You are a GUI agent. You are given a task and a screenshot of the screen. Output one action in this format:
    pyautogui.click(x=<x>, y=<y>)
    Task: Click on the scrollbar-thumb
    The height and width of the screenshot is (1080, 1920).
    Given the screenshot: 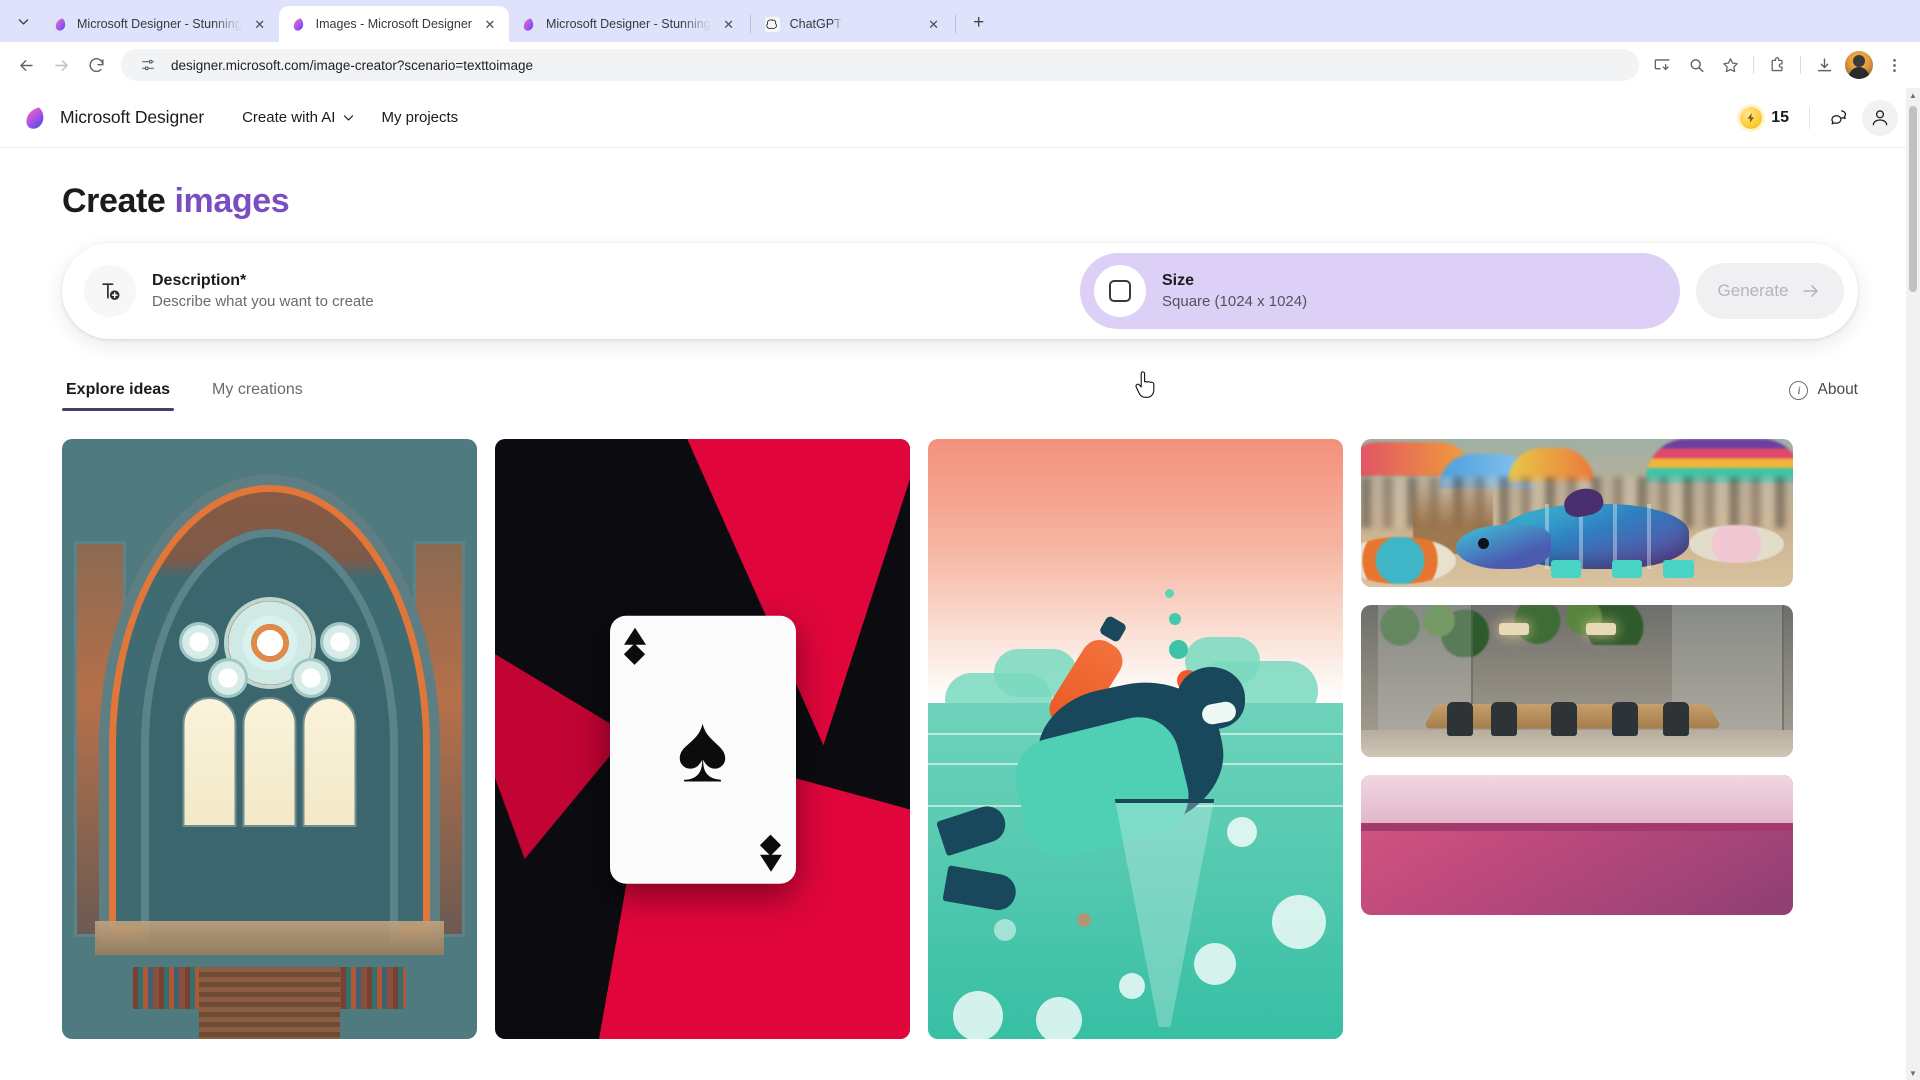 What is the action you would take?
    pyautogui.click(x=1913, y=199)
    